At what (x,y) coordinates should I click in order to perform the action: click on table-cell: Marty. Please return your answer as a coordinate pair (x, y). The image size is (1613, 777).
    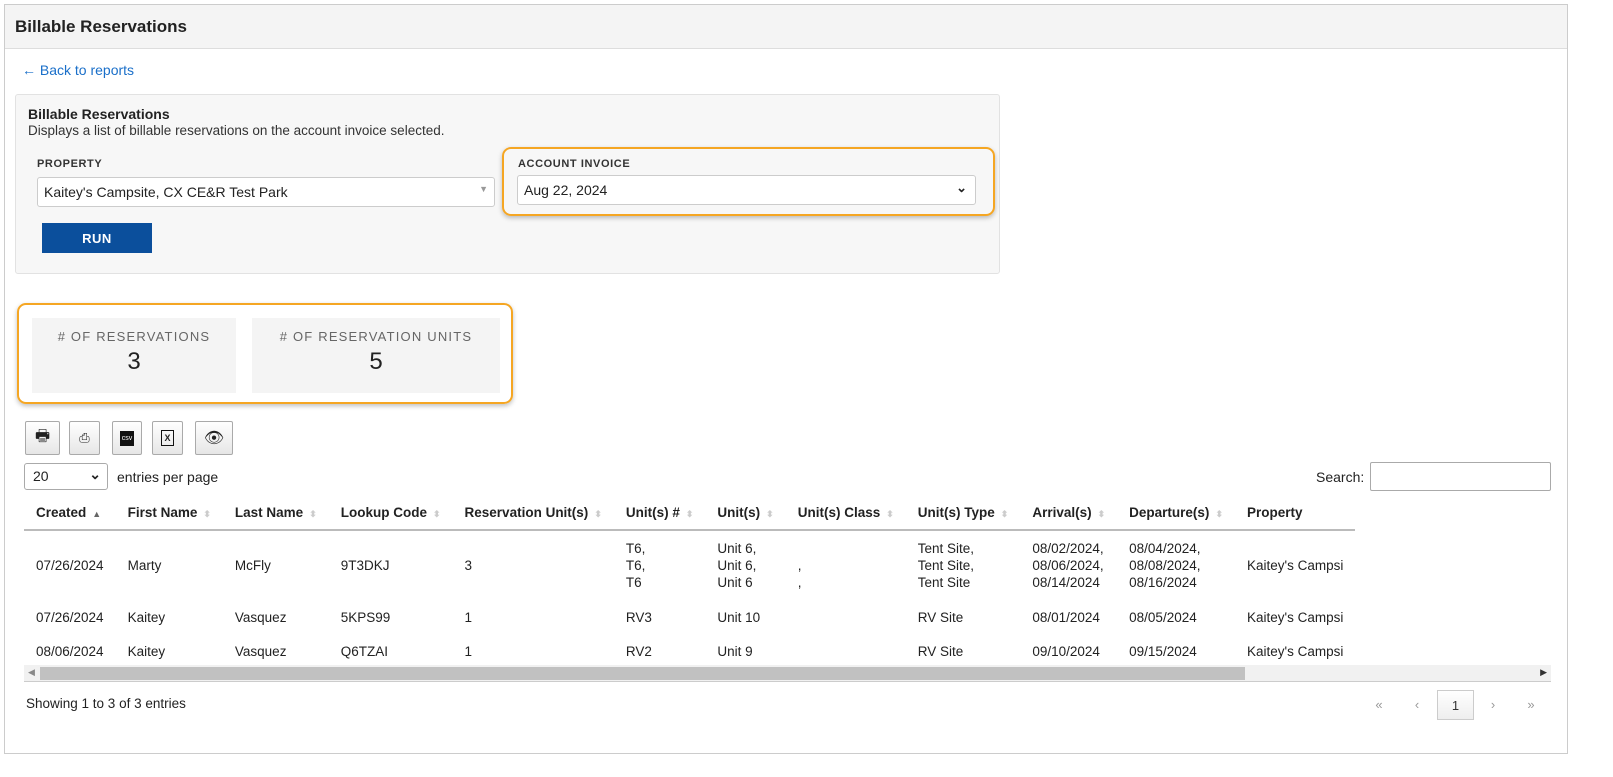
    Looking at the image, I should click on (144, 565).